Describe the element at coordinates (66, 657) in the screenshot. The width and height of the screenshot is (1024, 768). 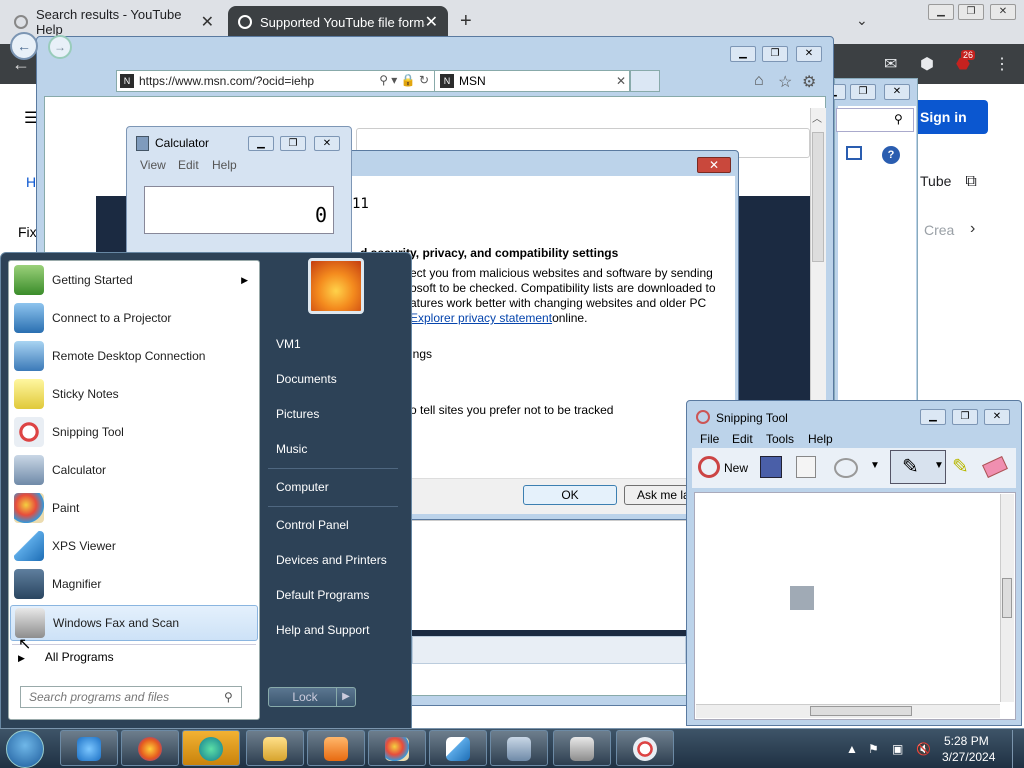
I see `all-programs-button: ▶ All Programs` at that location.